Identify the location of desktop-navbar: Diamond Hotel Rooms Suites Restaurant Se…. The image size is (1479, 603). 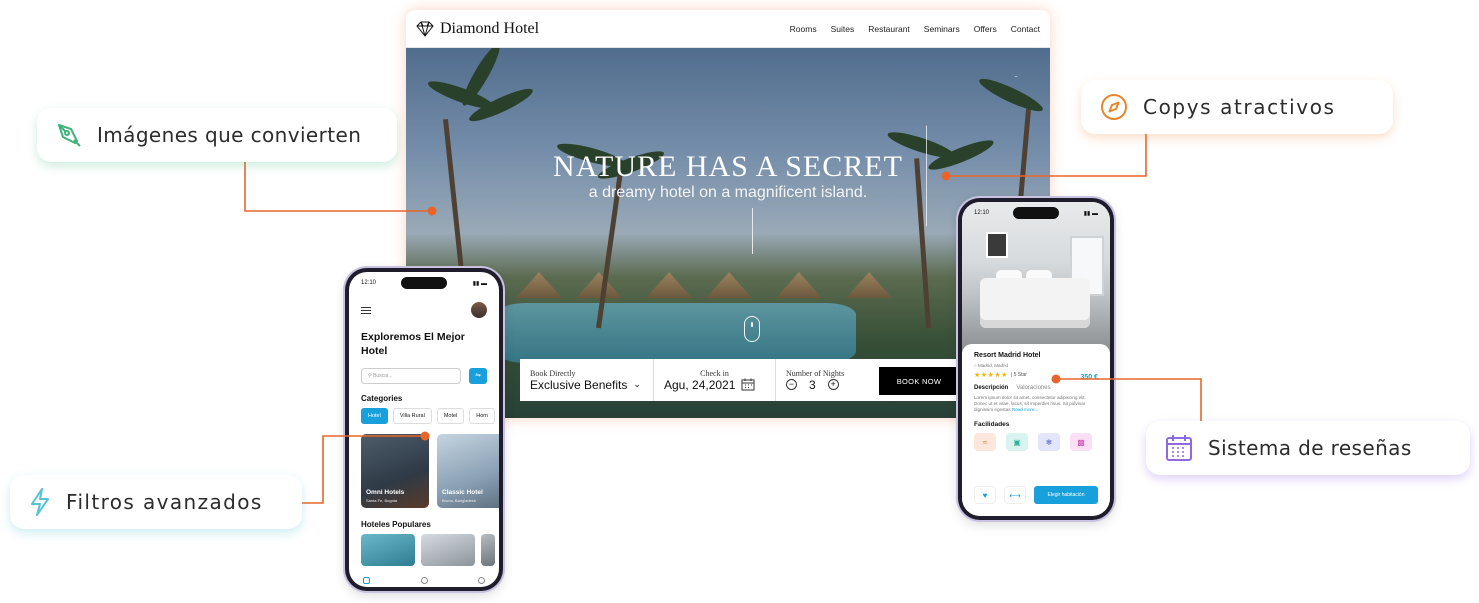
(728, 29).